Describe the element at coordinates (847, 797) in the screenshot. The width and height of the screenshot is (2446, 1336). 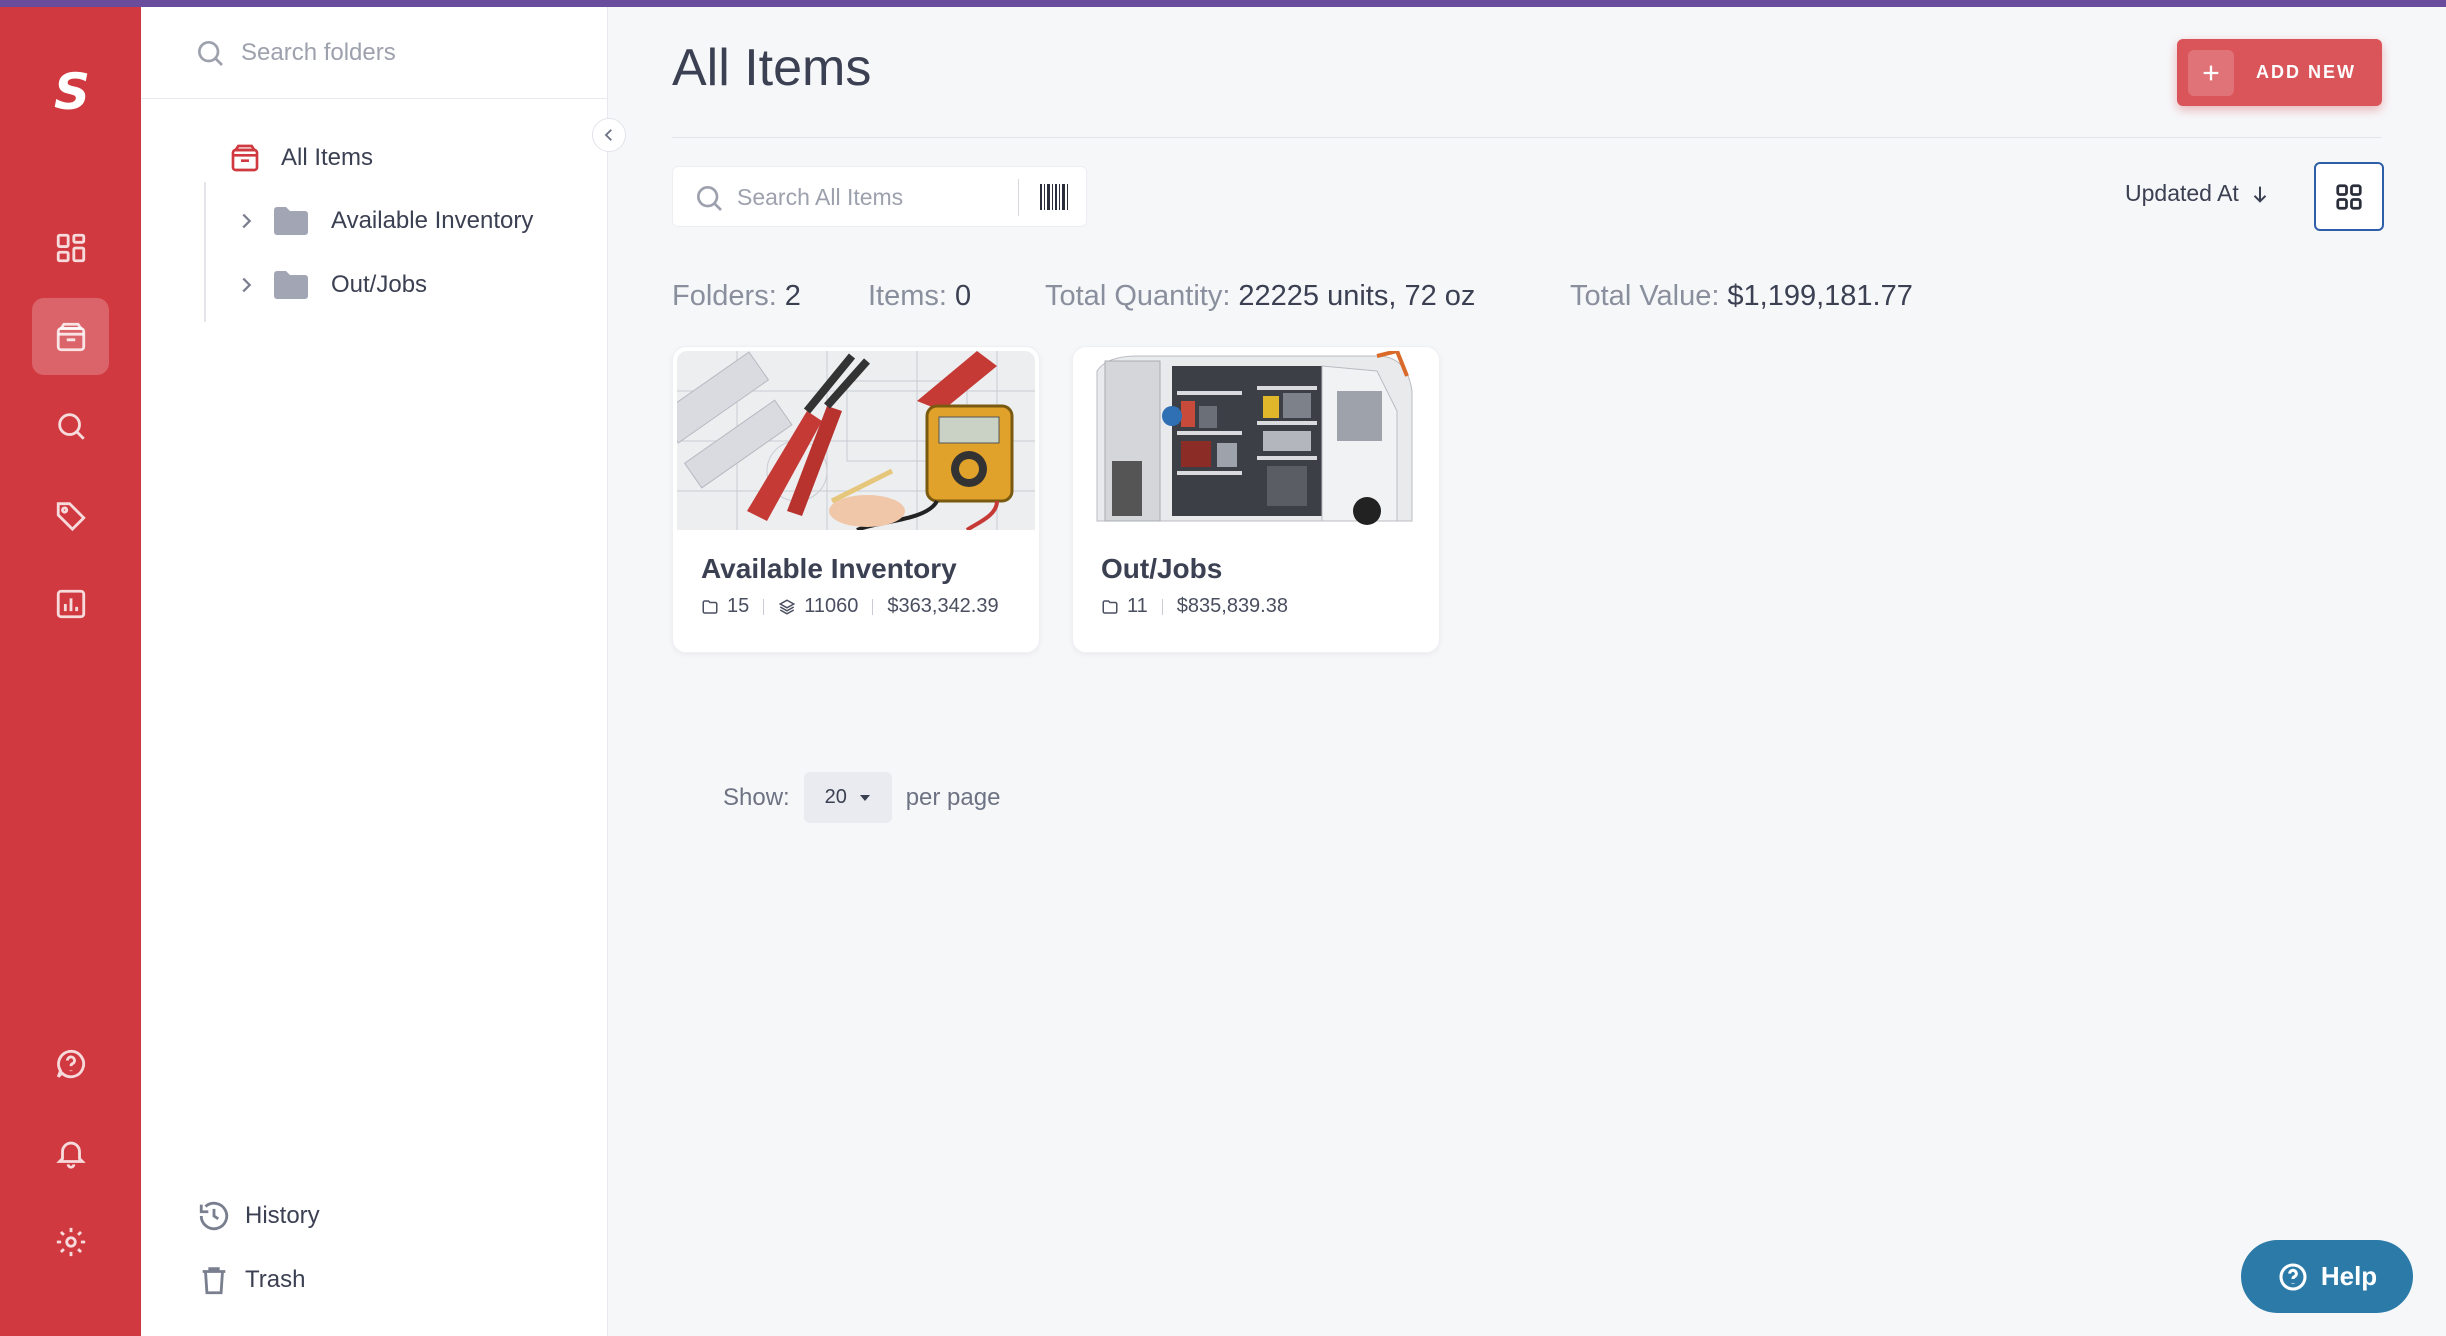
I see `per-page-select: 20` at that location.